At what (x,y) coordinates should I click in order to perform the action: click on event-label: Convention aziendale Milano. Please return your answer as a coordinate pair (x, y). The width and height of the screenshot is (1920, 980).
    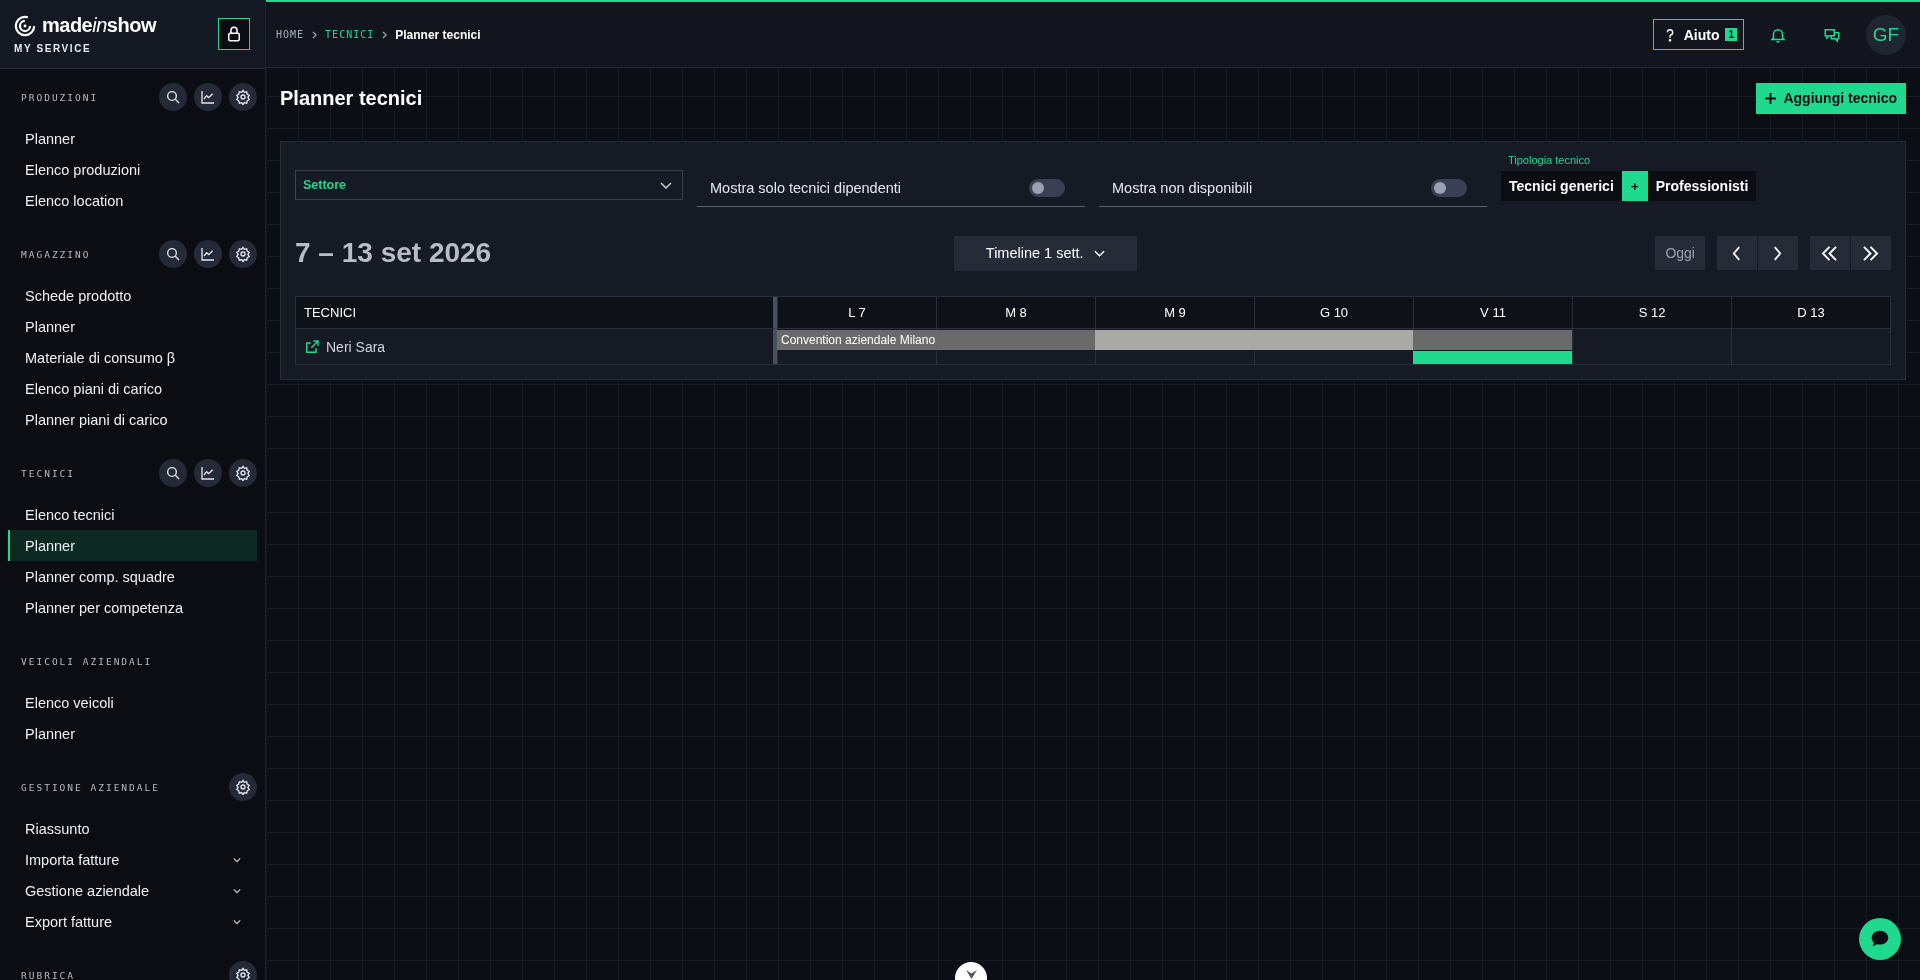
    Looking at the image, I should click on (858, 340).